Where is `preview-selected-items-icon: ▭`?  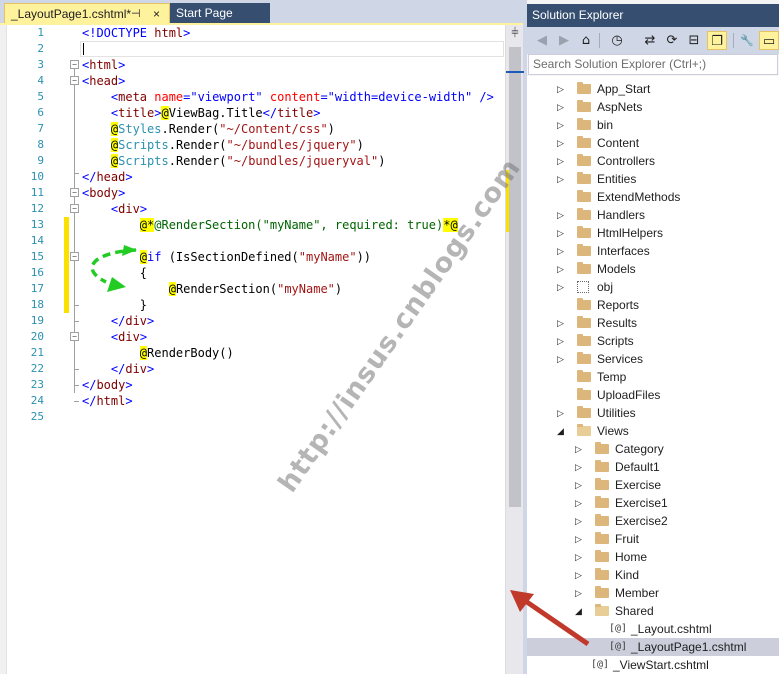
preview-selected-items-icon: ▭ is located at coordinates (769, 40).